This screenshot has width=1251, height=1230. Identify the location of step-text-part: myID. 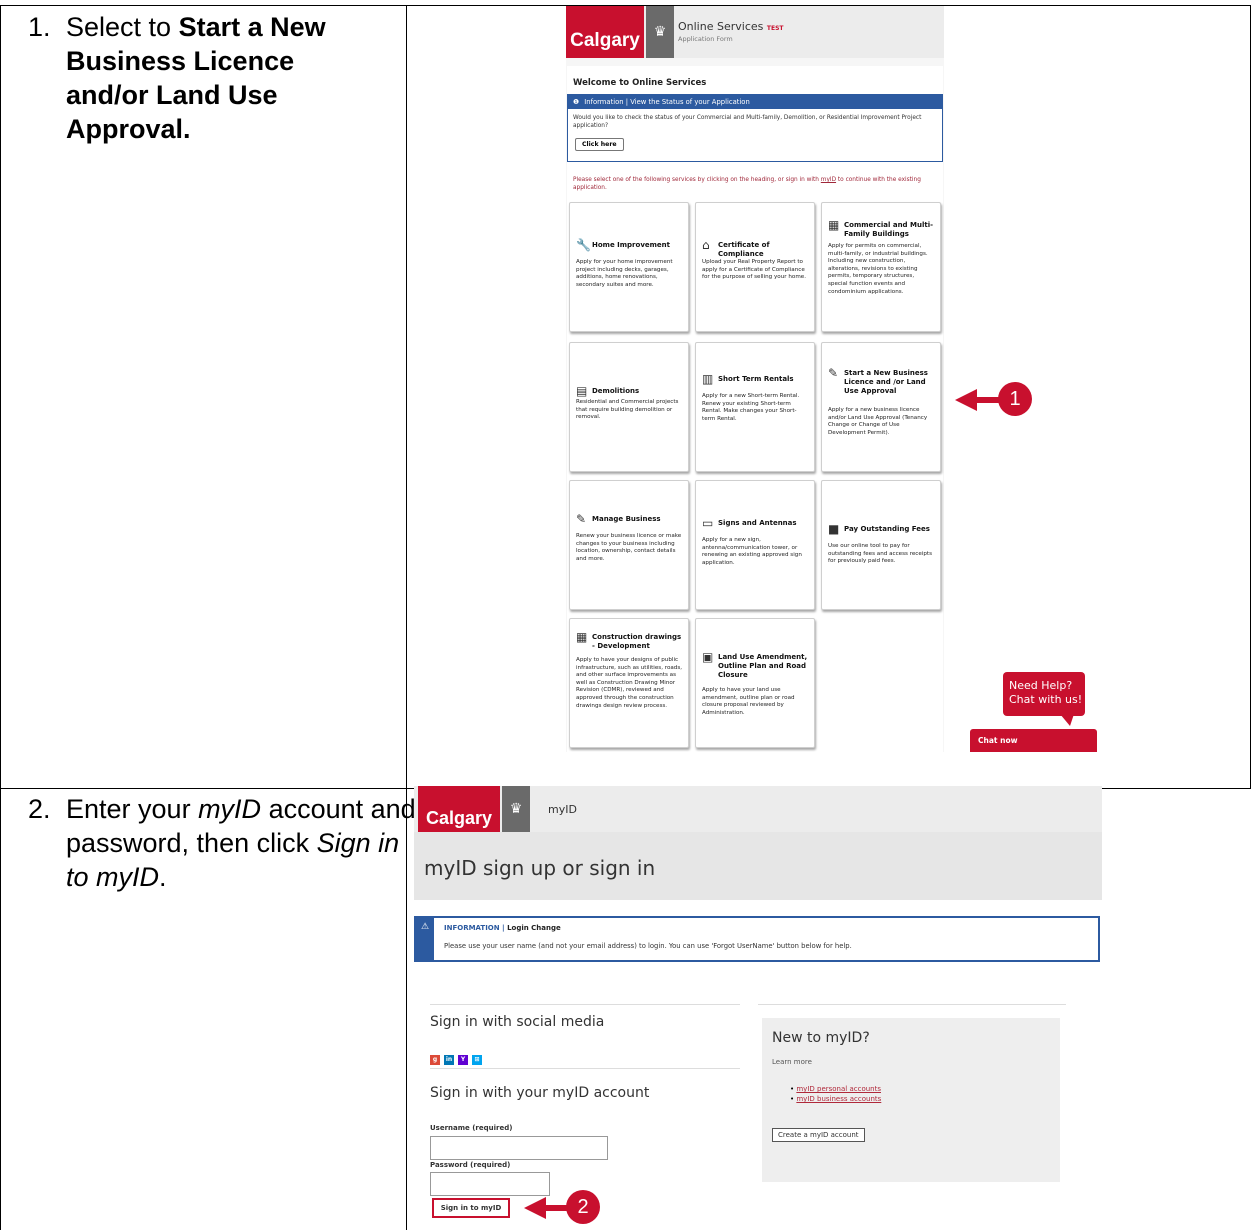
(230, 809).